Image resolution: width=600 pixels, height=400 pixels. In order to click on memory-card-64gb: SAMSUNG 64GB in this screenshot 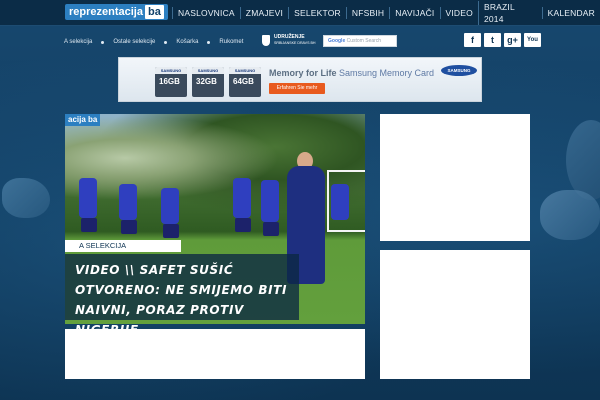, I will do `click(245, 82)`.